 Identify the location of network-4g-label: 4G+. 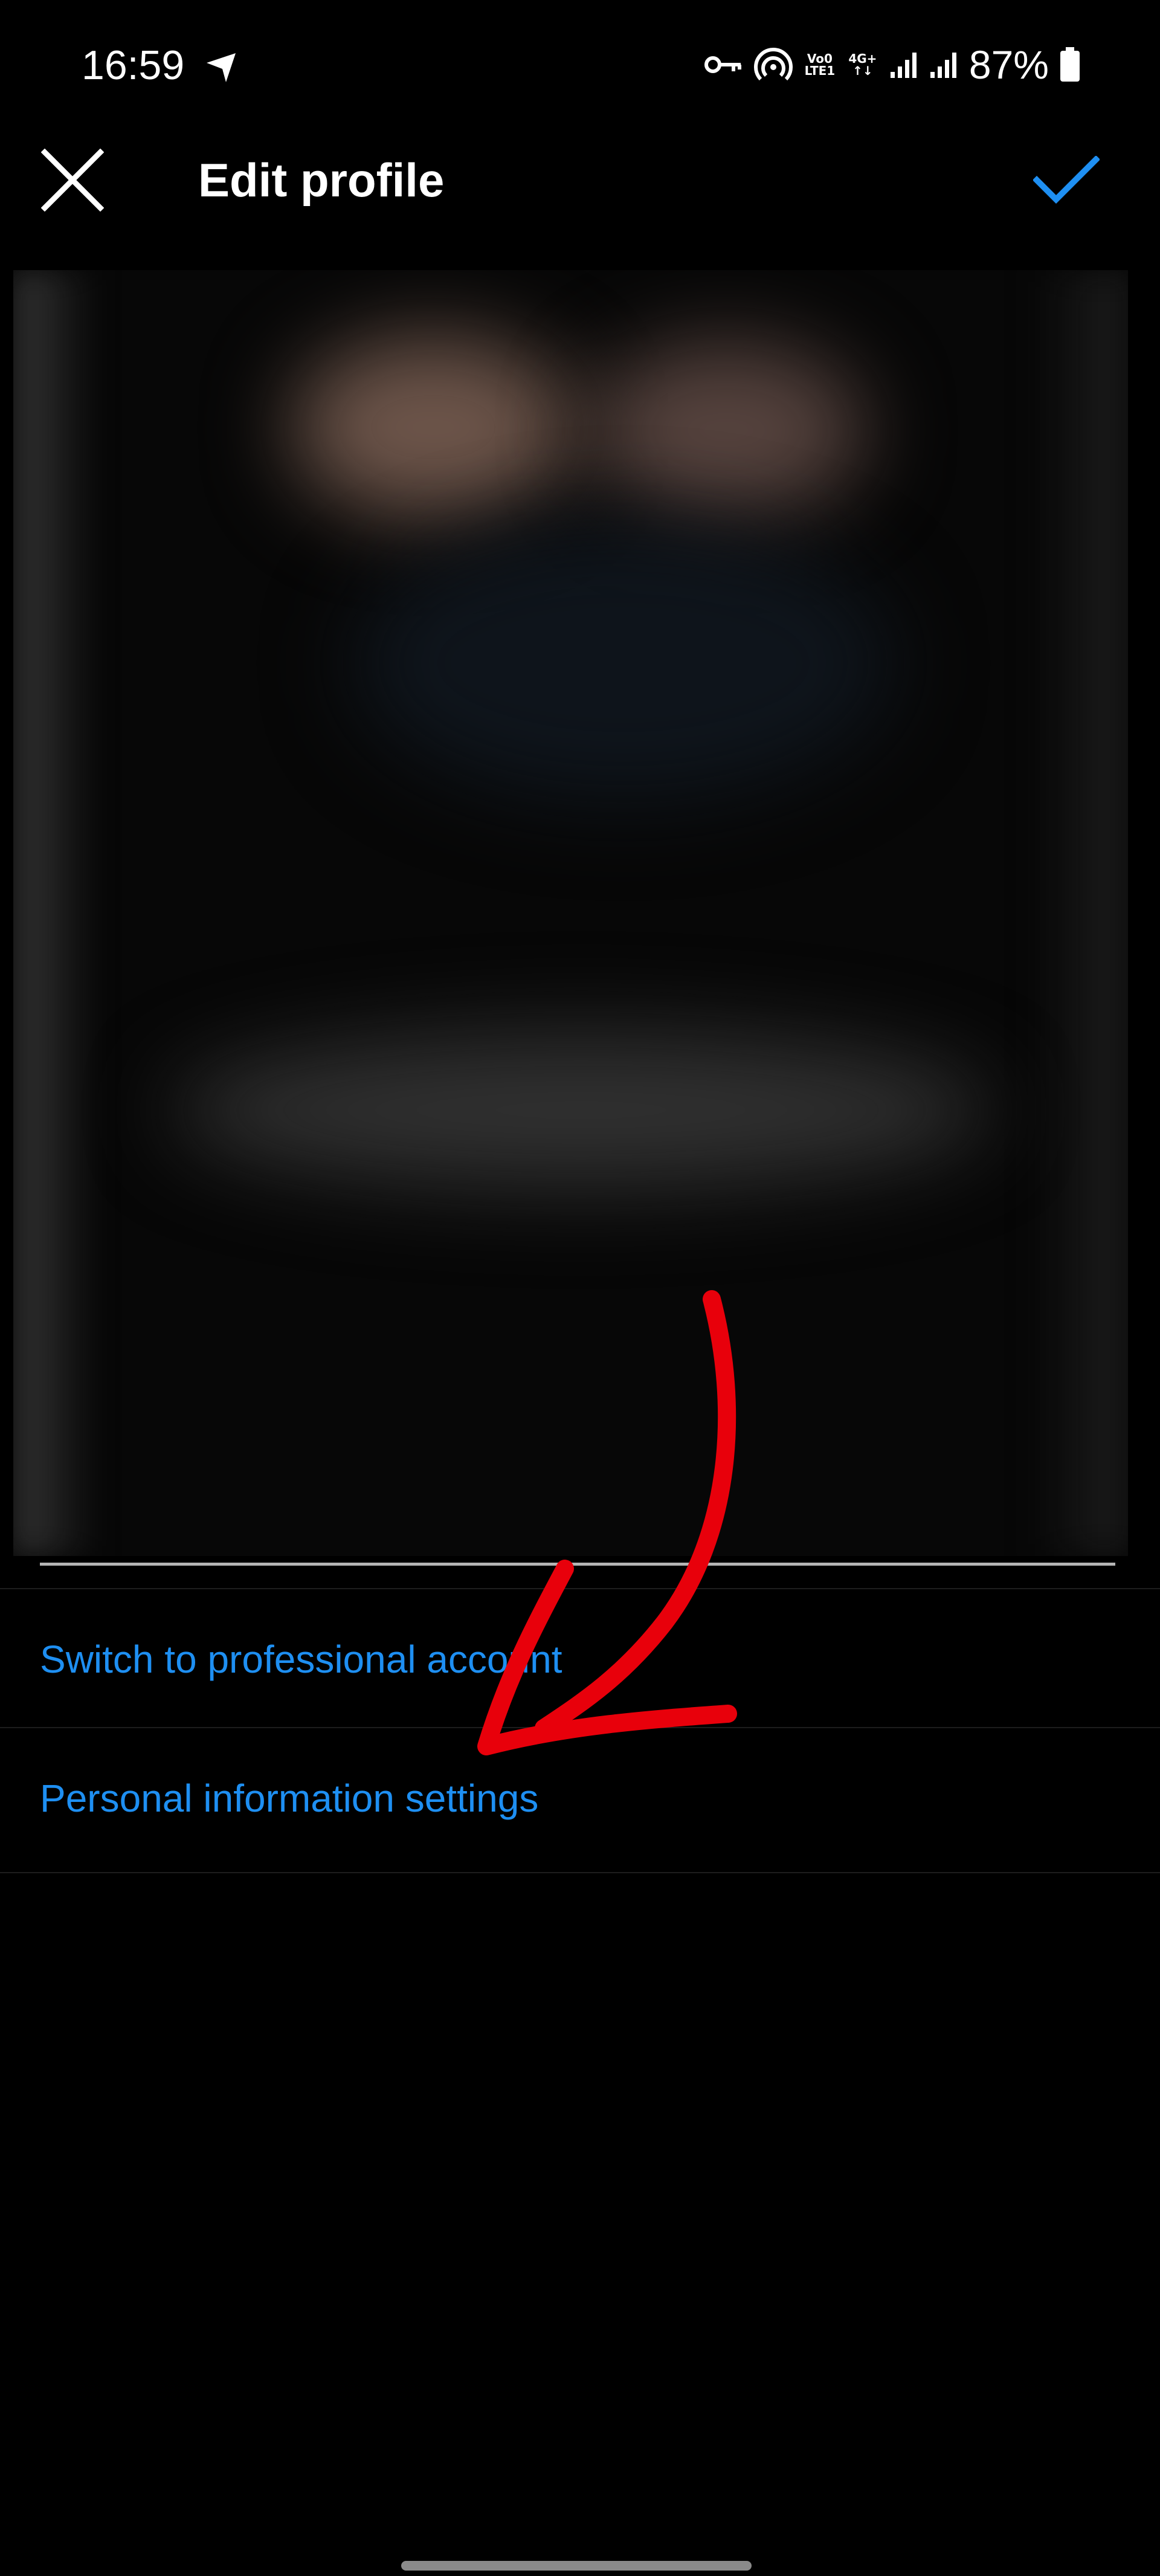
(862, 59).